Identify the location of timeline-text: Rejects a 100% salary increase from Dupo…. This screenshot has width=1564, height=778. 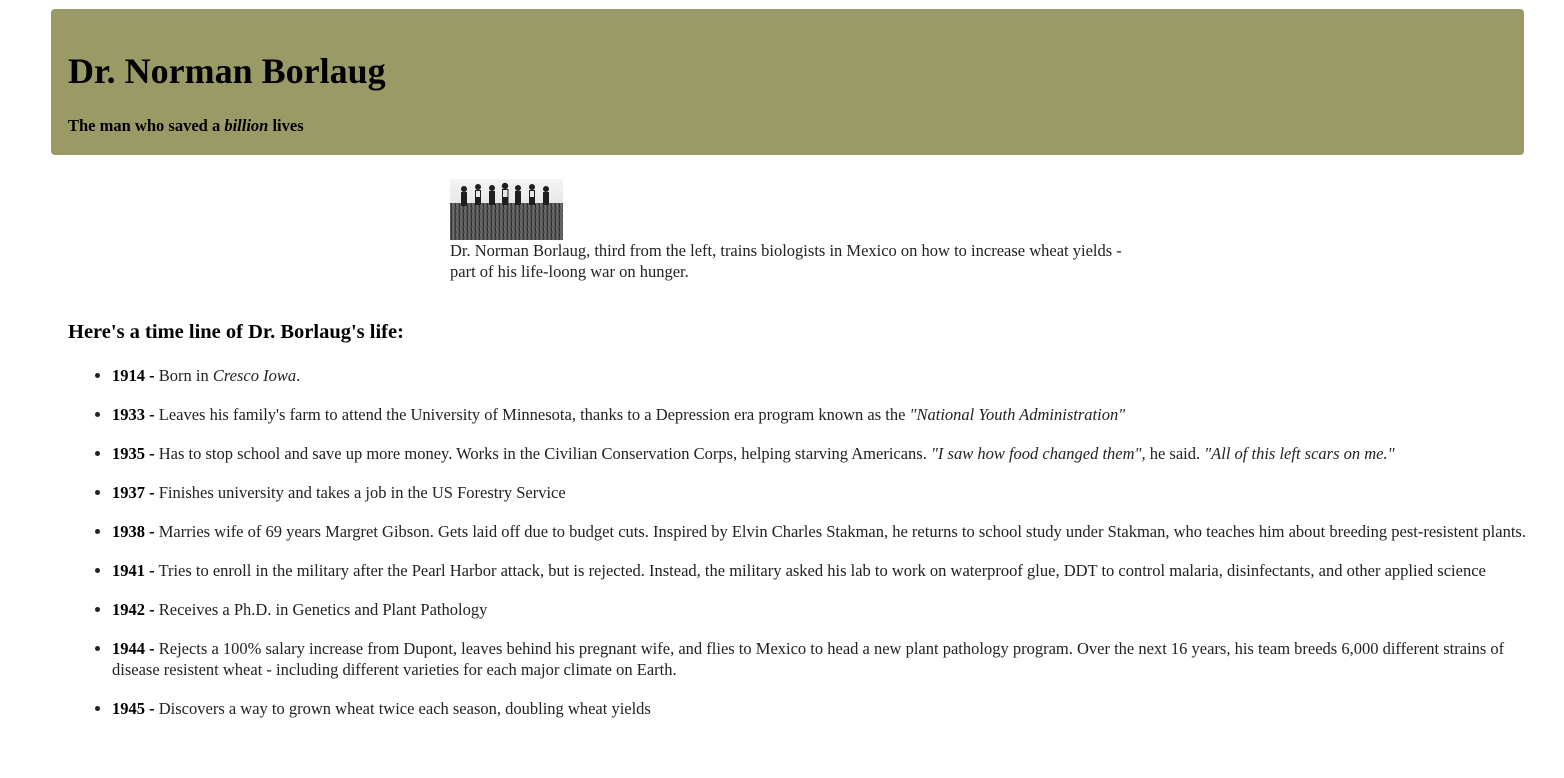
(808, 659).